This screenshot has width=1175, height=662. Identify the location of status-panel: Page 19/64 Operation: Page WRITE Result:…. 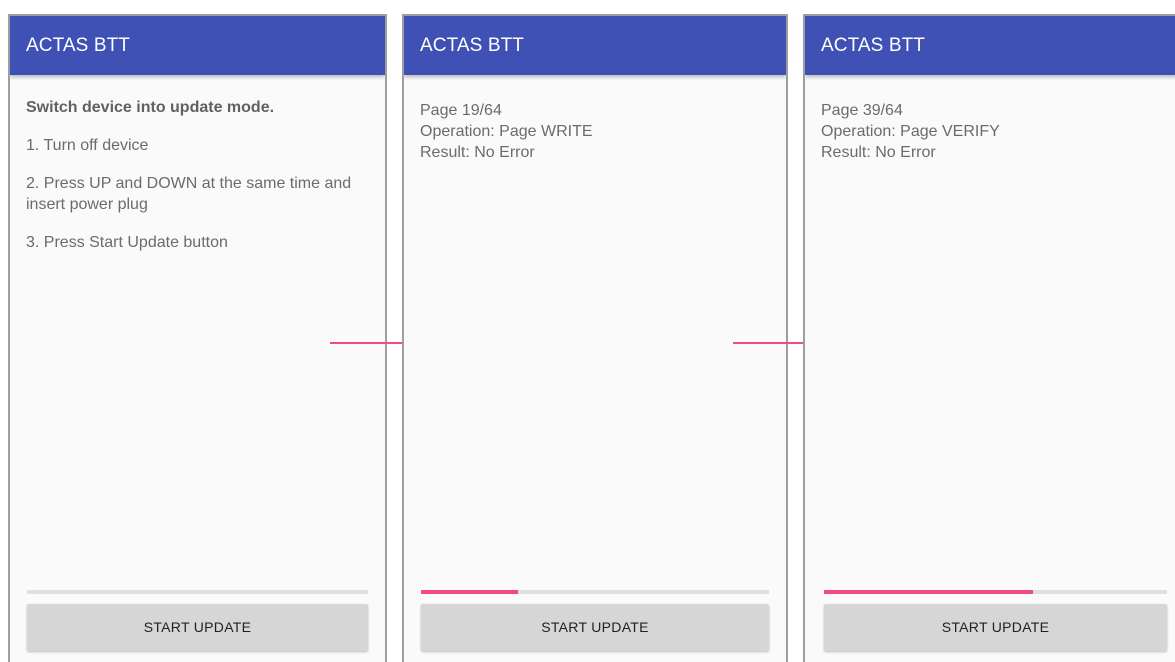
(597, 131).